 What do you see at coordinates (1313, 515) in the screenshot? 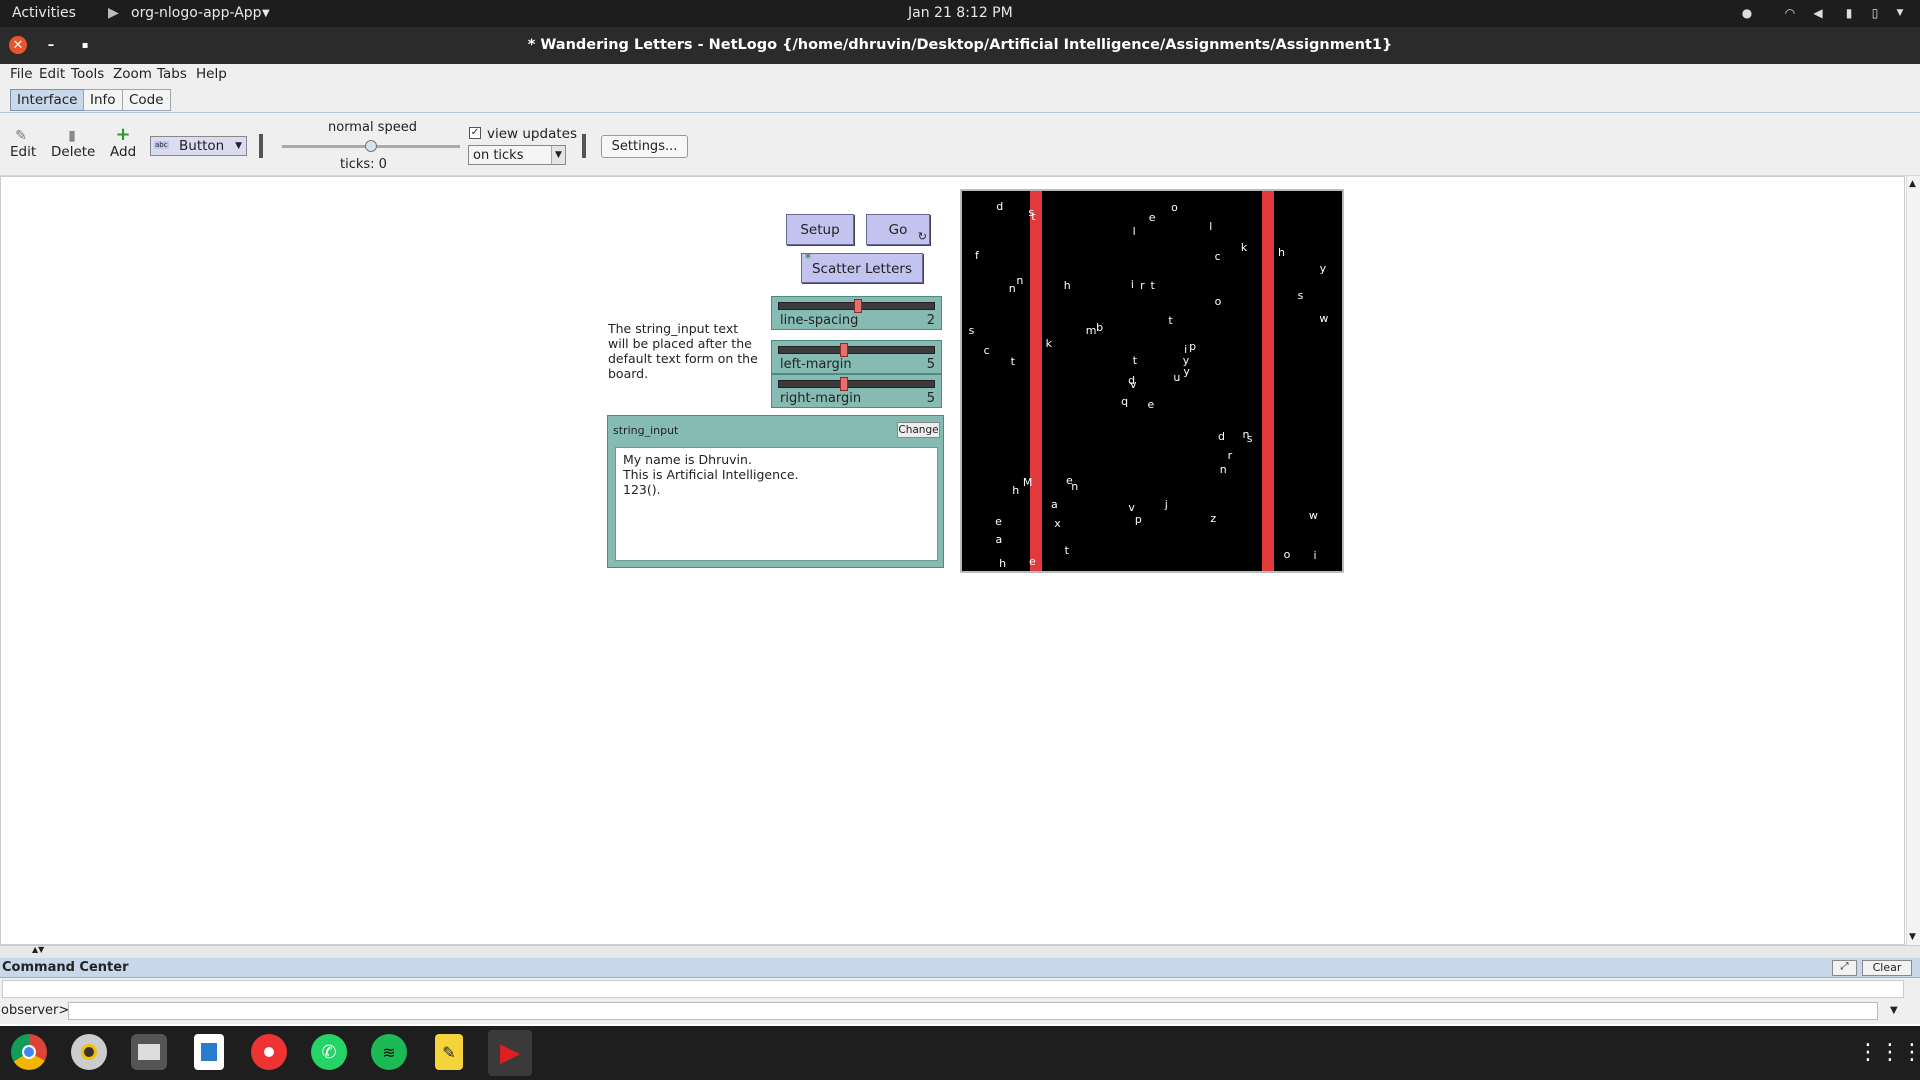
I see `letter-turtle: w` at bounding box center [1313, 515].